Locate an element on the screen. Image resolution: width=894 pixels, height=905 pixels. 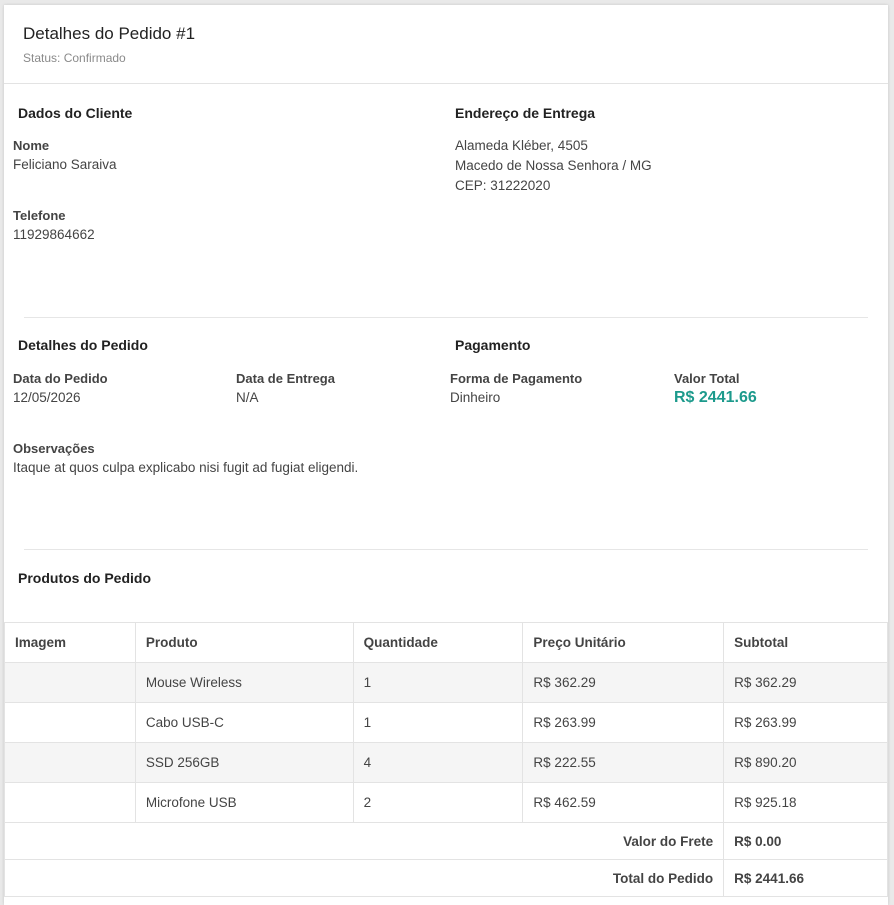
customer-section: Dados do Cliente is located at coordinates (75, 113).